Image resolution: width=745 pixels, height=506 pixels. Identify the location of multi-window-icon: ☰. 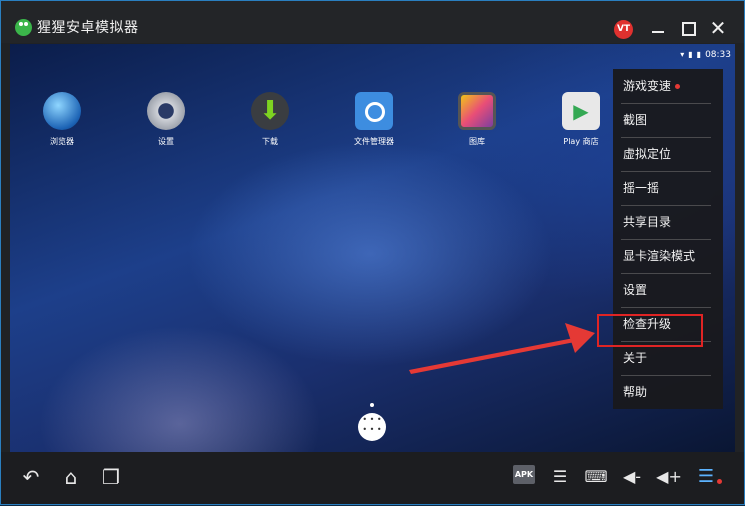
(560, 477).